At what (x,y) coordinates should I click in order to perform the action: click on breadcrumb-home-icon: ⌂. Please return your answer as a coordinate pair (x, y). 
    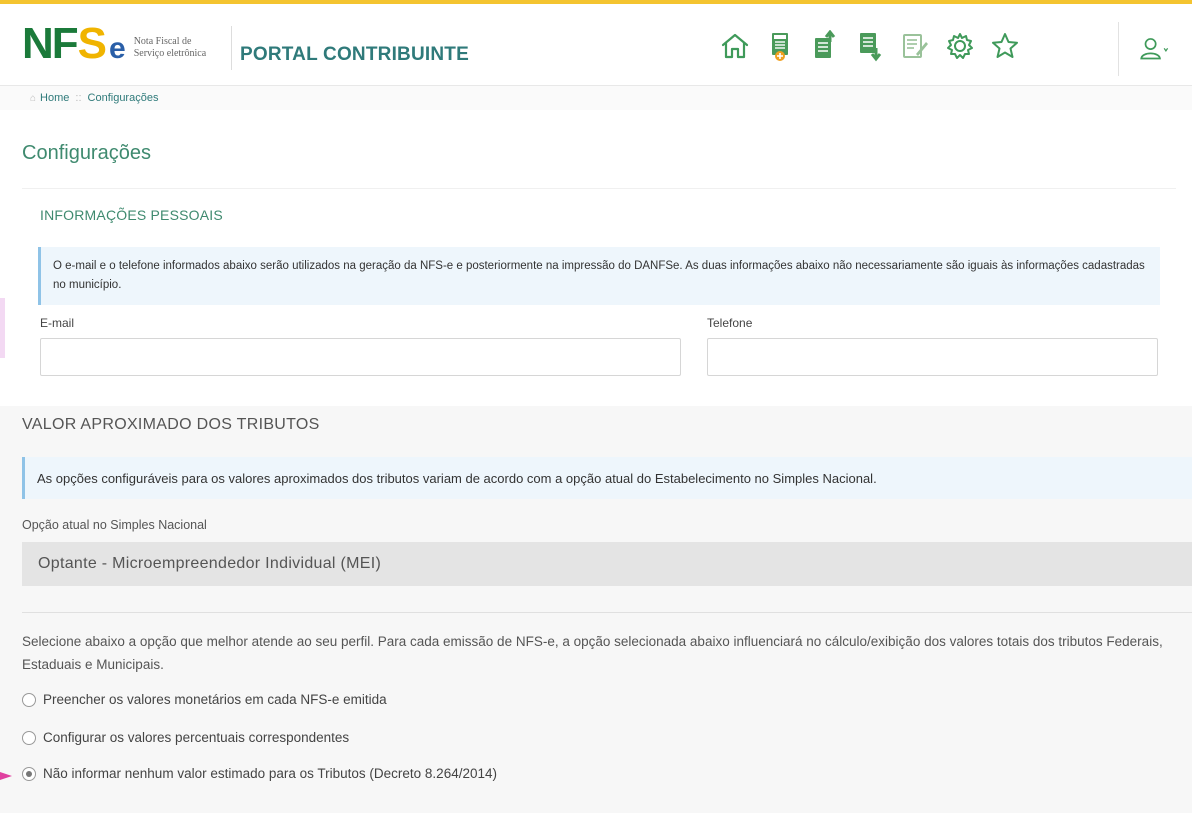
    Looking at the image, I should click on (33, 98).